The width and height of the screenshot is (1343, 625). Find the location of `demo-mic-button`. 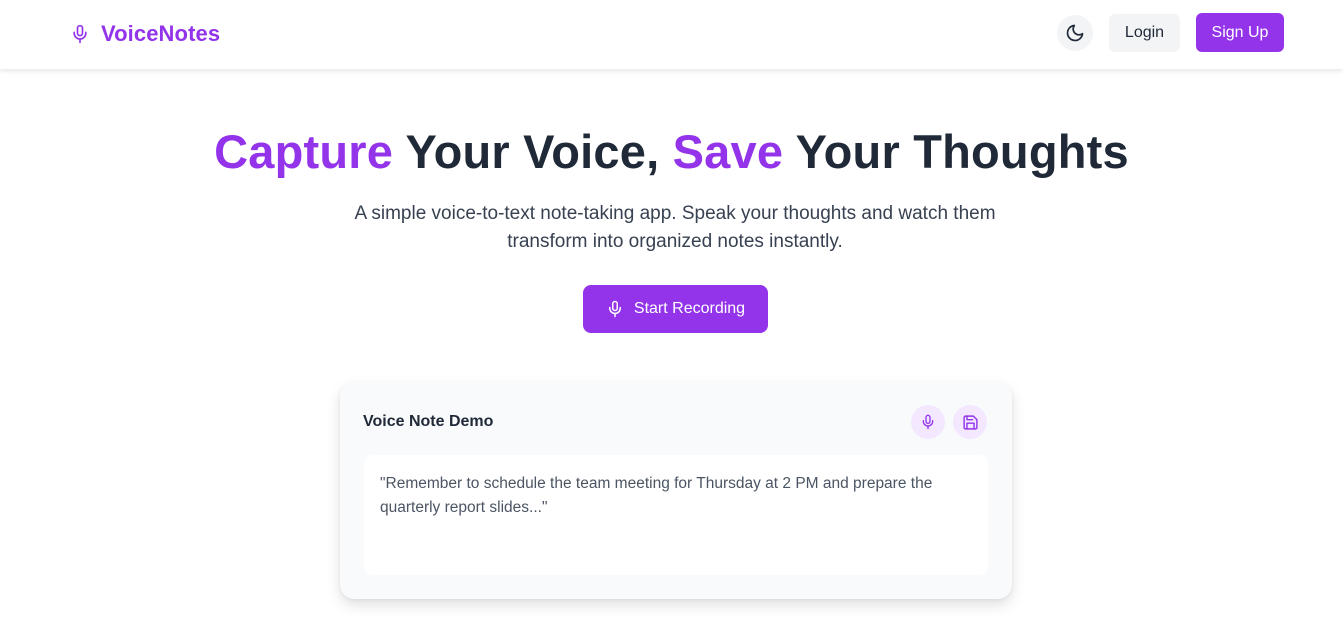

demo-mic-button is located at coordinates (928, 422).